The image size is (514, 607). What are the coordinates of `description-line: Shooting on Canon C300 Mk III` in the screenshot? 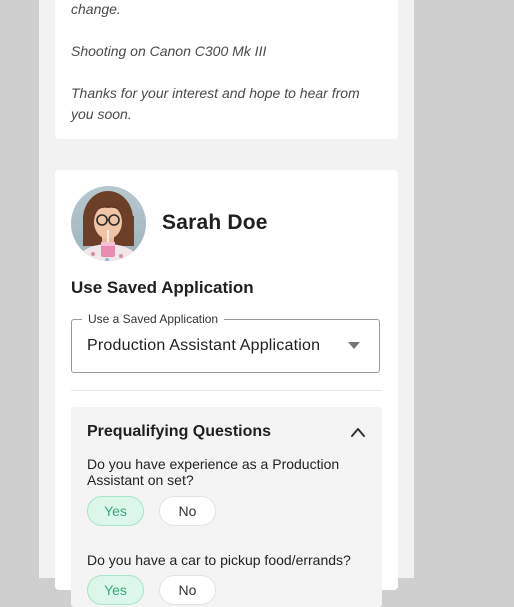 It's located at (169, 51).